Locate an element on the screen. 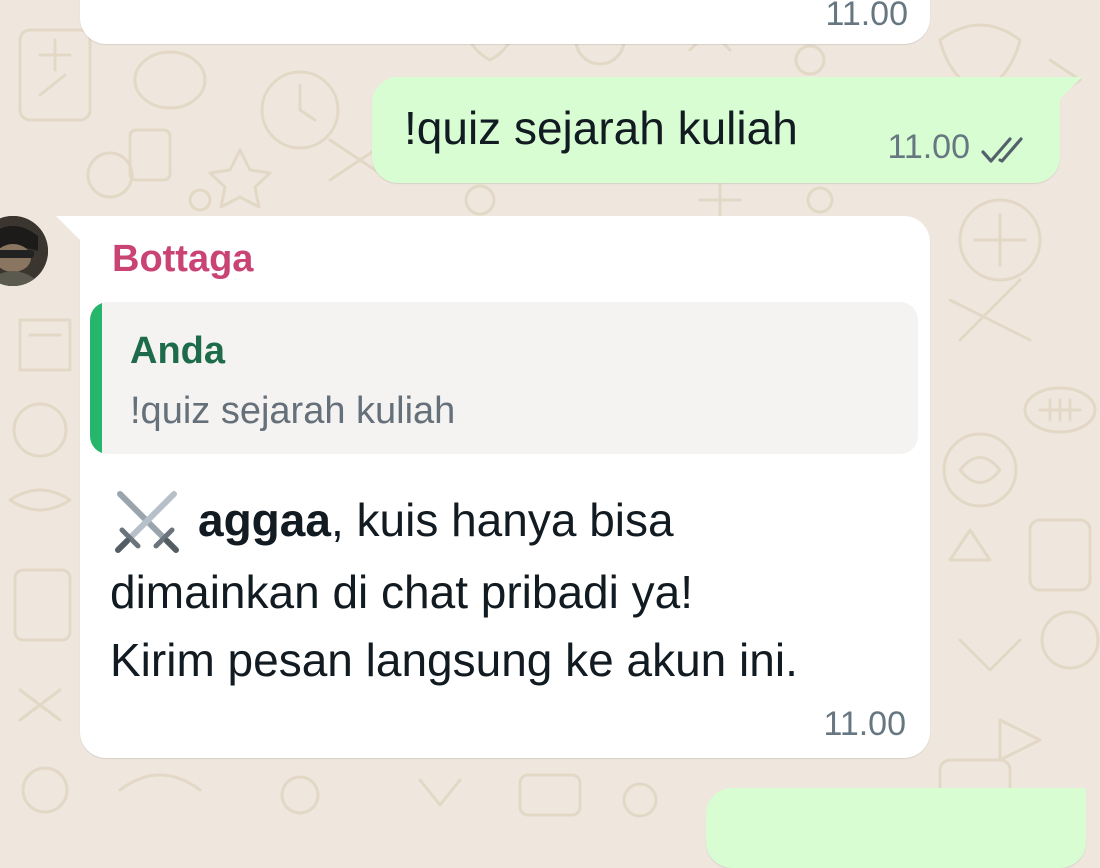  double-check-icon is located at coordinates (1002, 150).